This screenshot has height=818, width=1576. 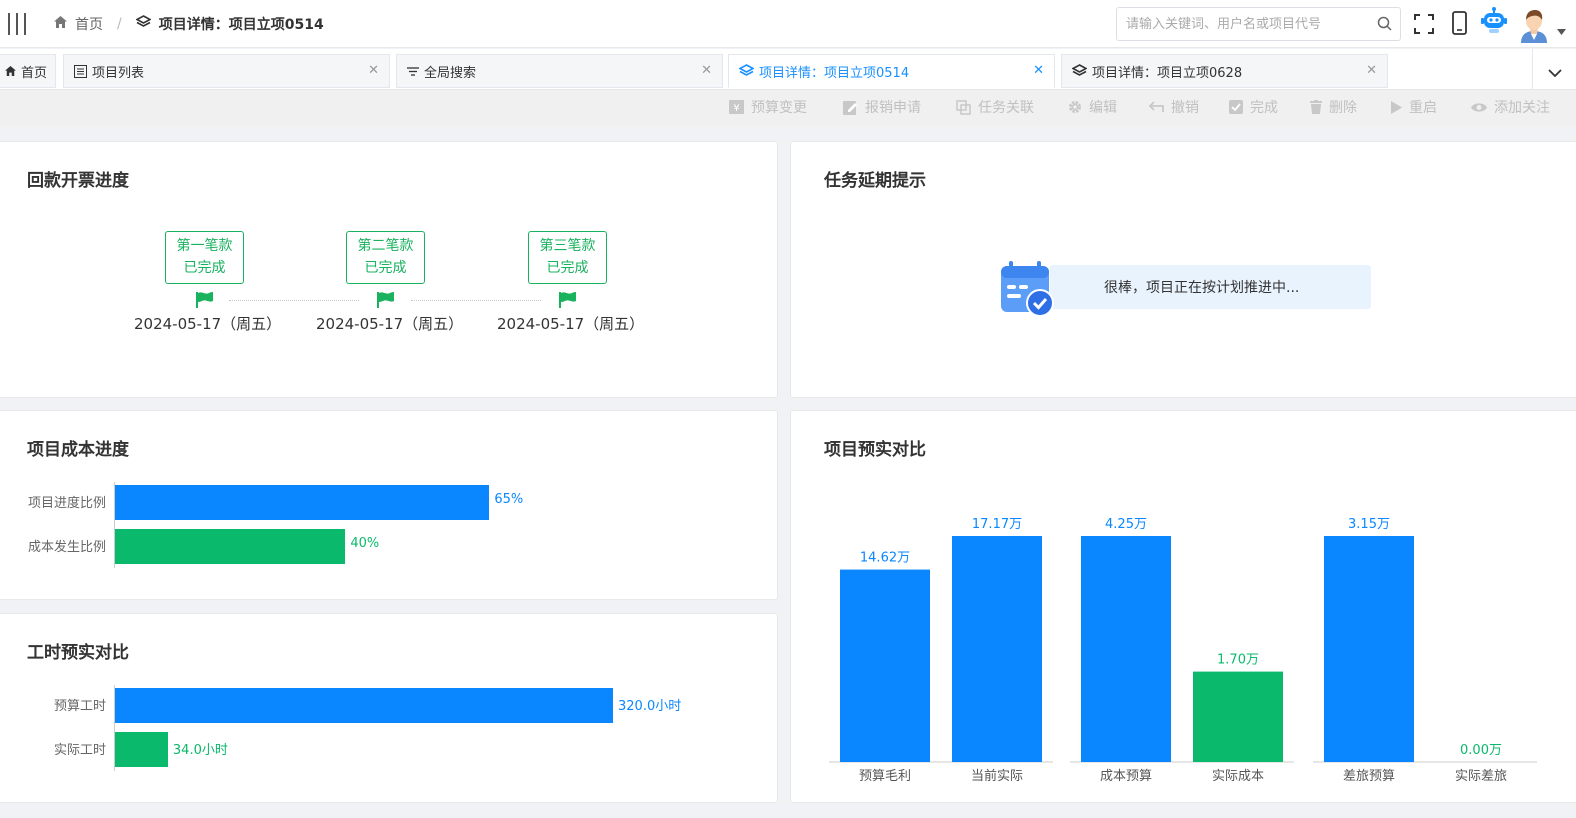 I want to click on edit-button: 编辑, so click(x=1092, y=107).